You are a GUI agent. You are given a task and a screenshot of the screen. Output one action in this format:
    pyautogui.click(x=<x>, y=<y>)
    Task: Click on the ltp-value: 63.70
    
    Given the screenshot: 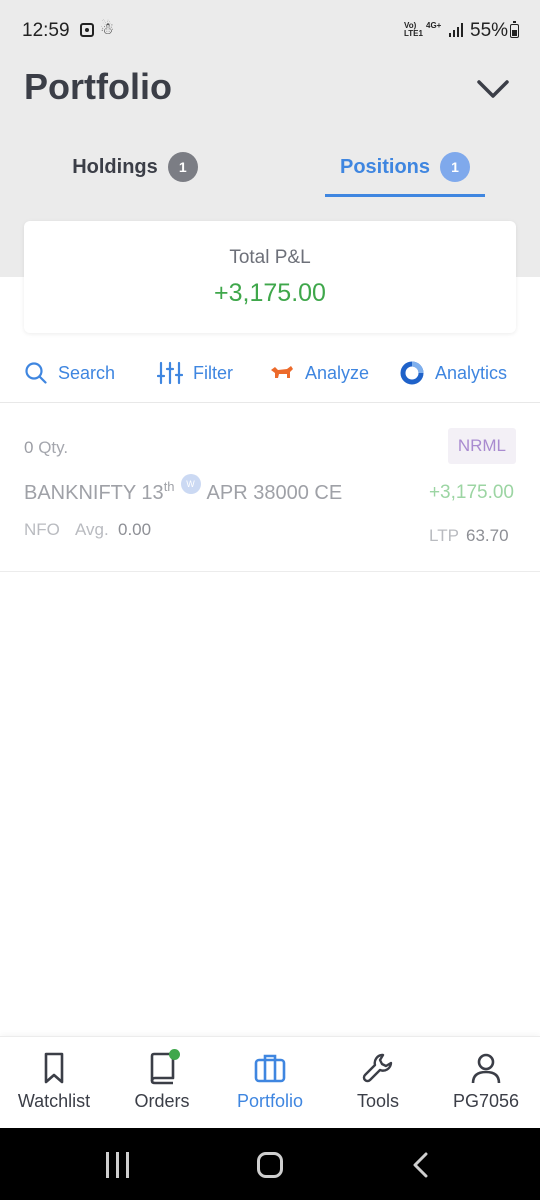 What is the action you would take?
    pyautogui.click(x=487, y=535)
    